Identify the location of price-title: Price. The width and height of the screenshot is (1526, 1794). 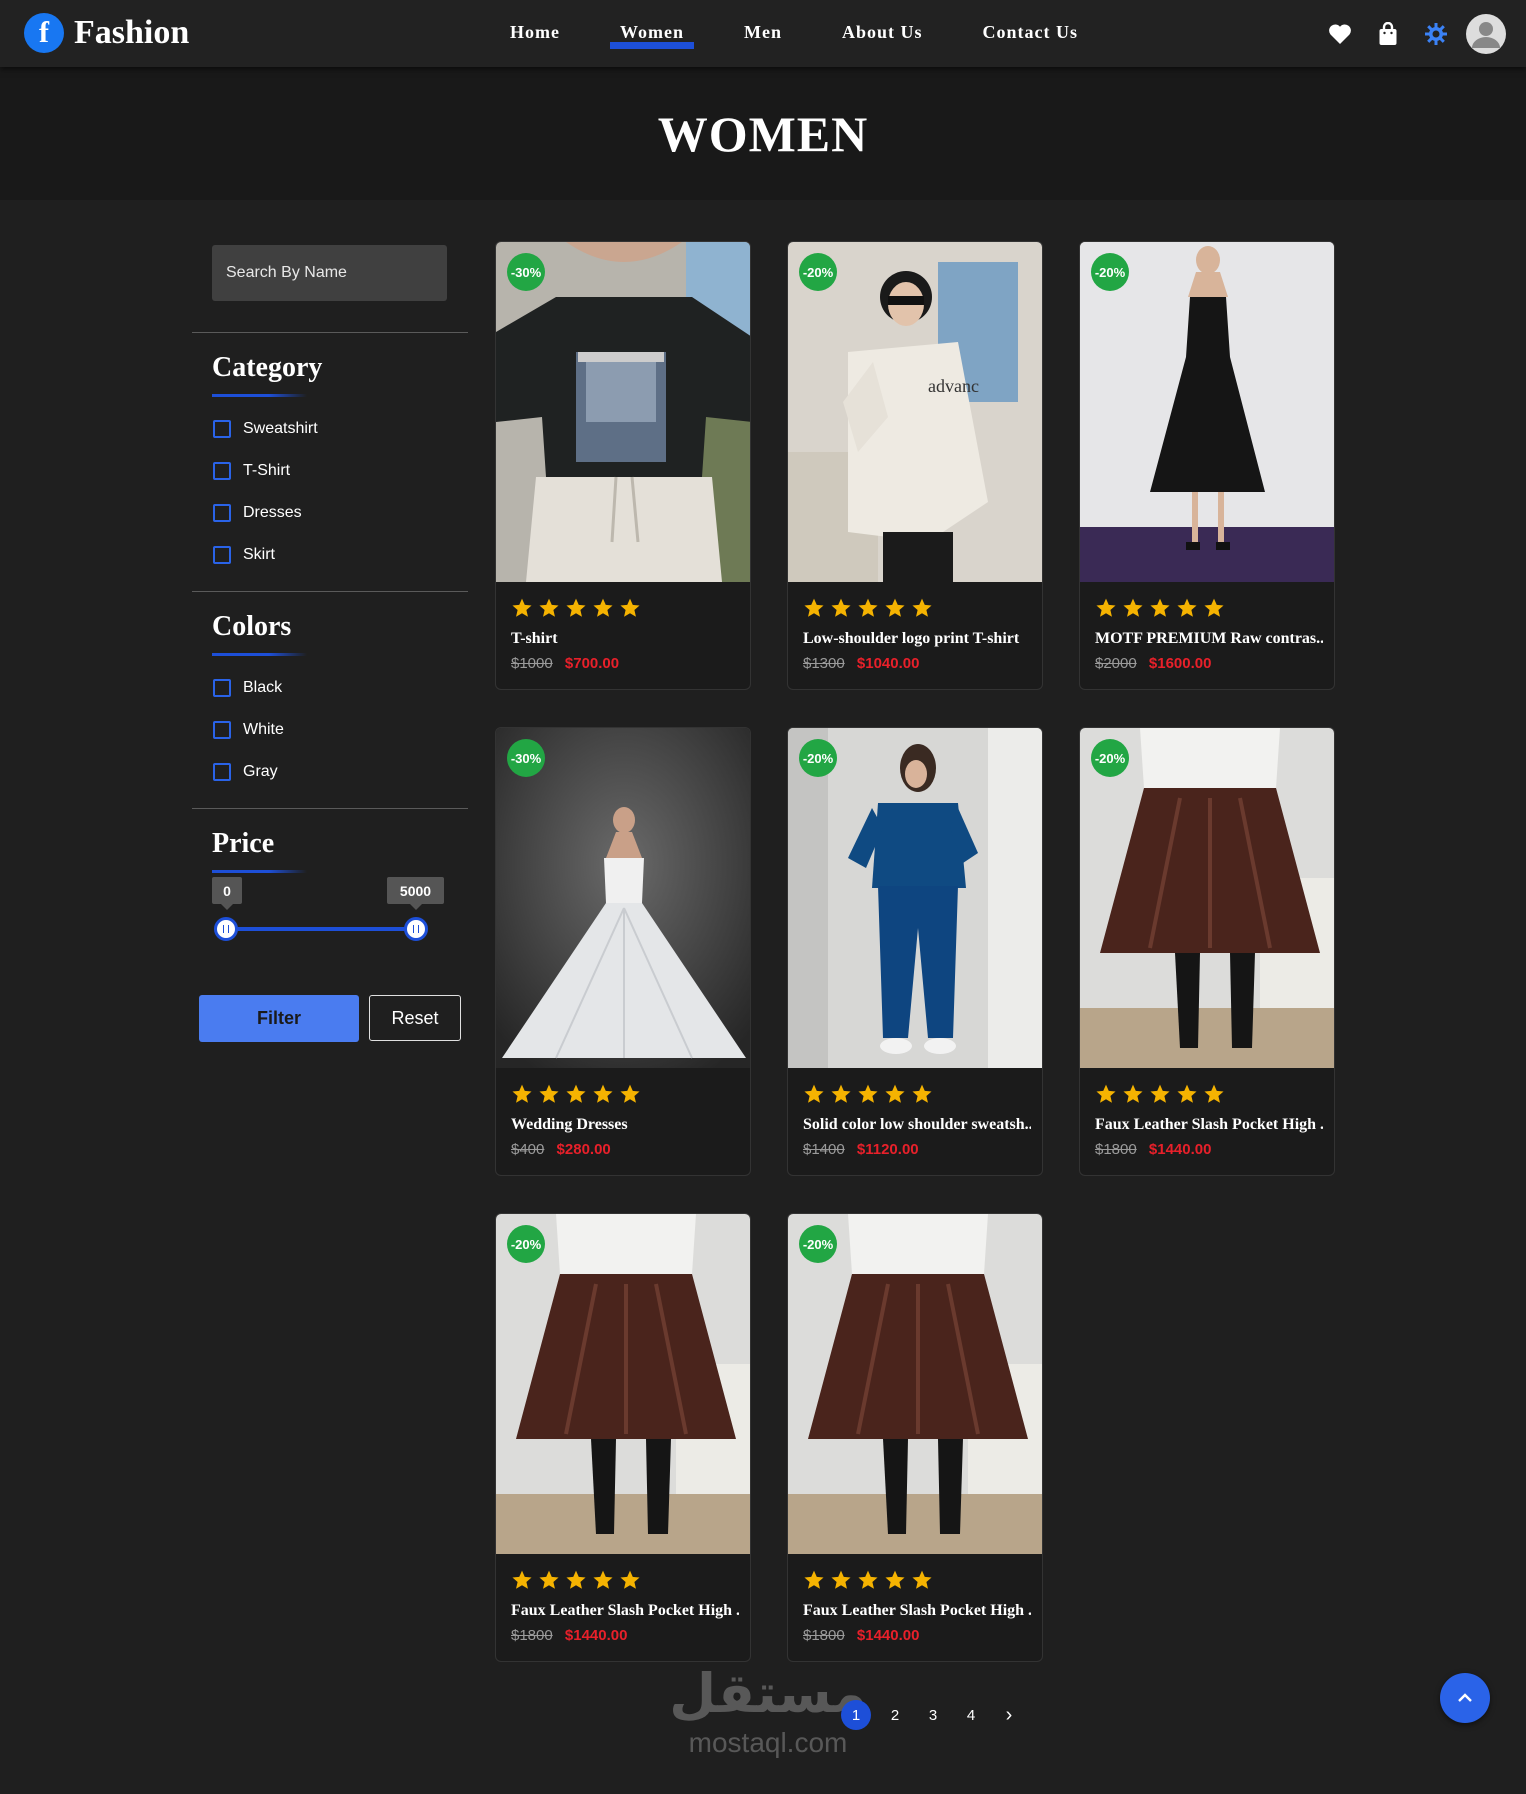
(243, 843).